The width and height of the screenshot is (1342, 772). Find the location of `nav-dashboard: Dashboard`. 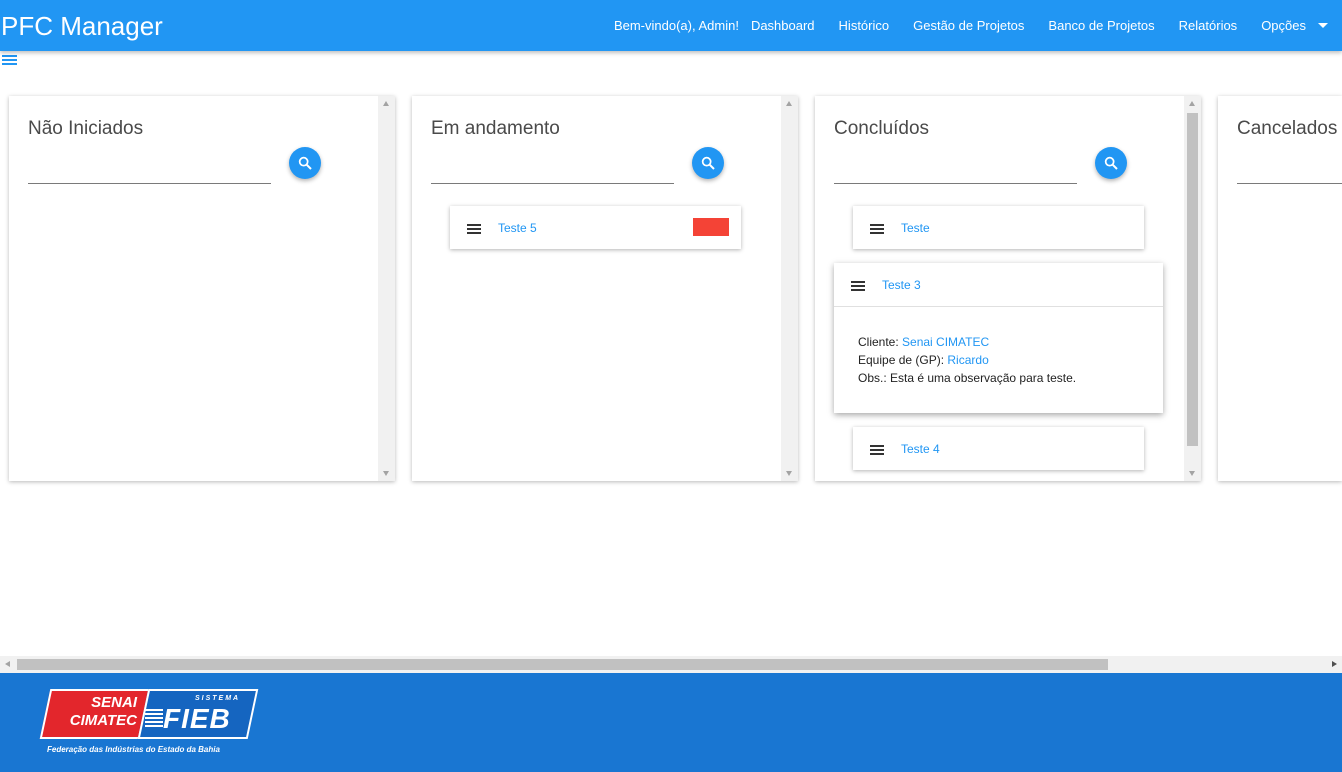

nav-dashboard: Dashboard is located at coordinates (783, 25).